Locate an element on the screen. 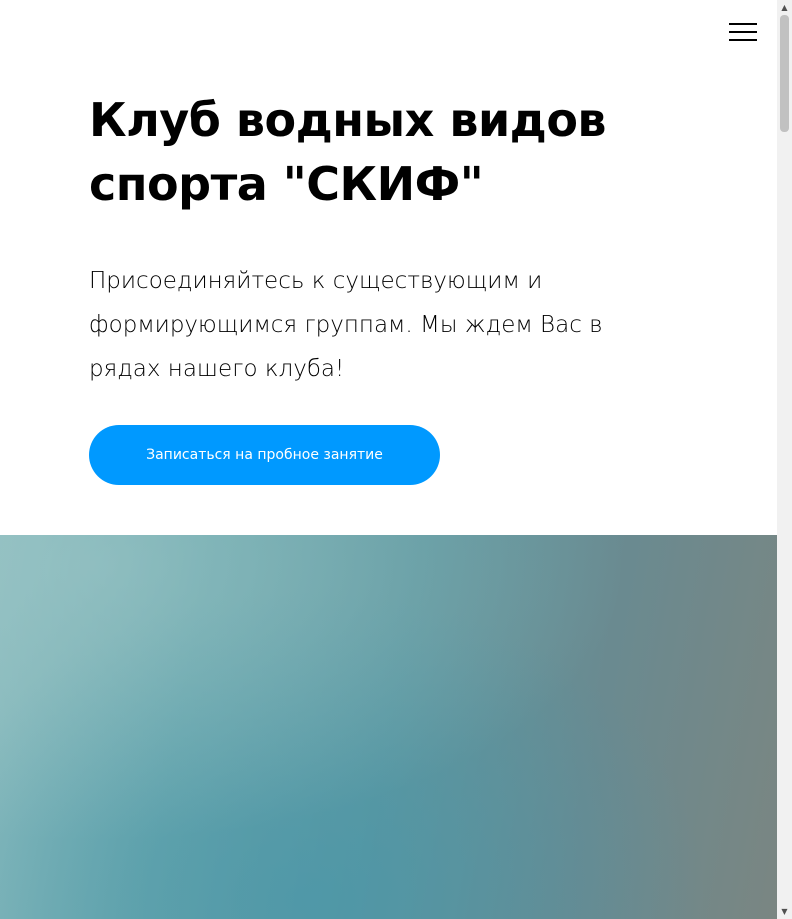 The image size is (792, 919). vertical-scrollbar: ▲ ▼ is located at coordinates (784, 459).